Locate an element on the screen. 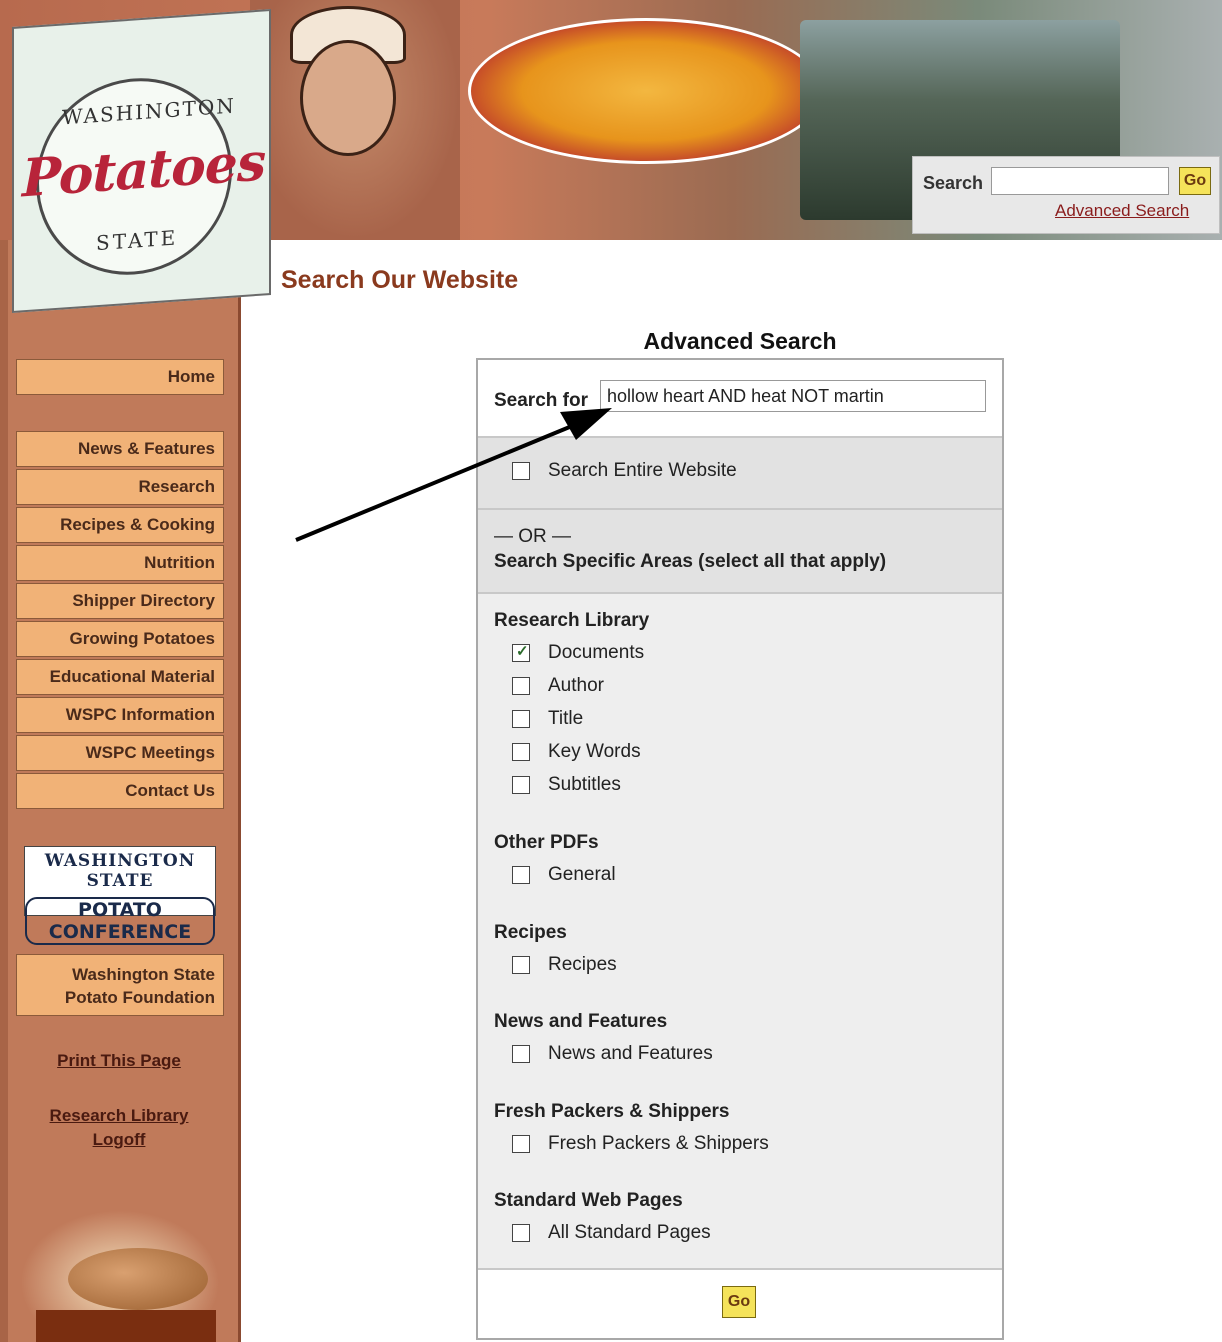 This screenshot has width=1222, height=1342. checkbox-label: Documents is located at coordinates (596, 652).